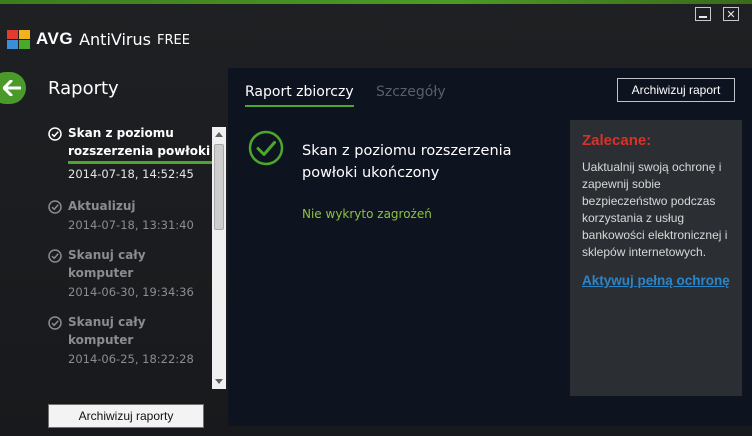 The width and height of the screenshot is (752, 436). I want to click on scroll-down-arrow-icon, so click(219, 381).